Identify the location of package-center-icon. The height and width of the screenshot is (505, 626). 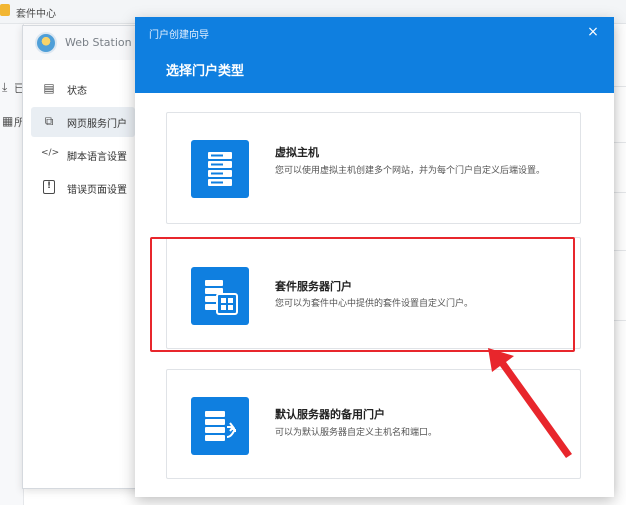
(5, 10).